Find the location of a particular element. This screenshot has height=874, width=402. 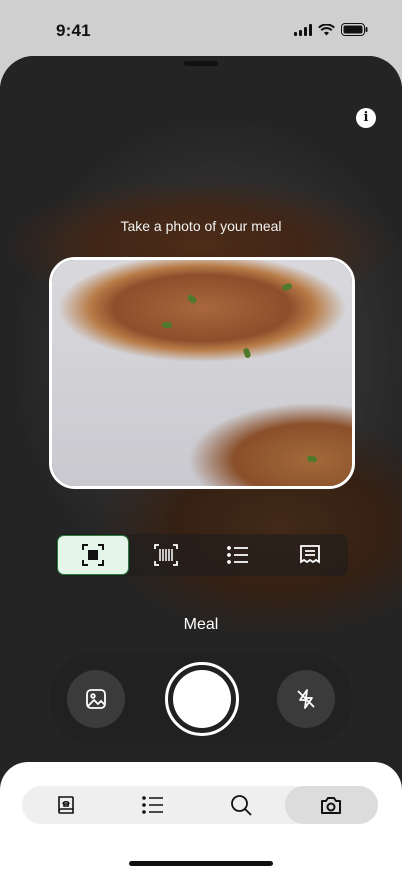

info-button: i is located at coordinates (366, 118).